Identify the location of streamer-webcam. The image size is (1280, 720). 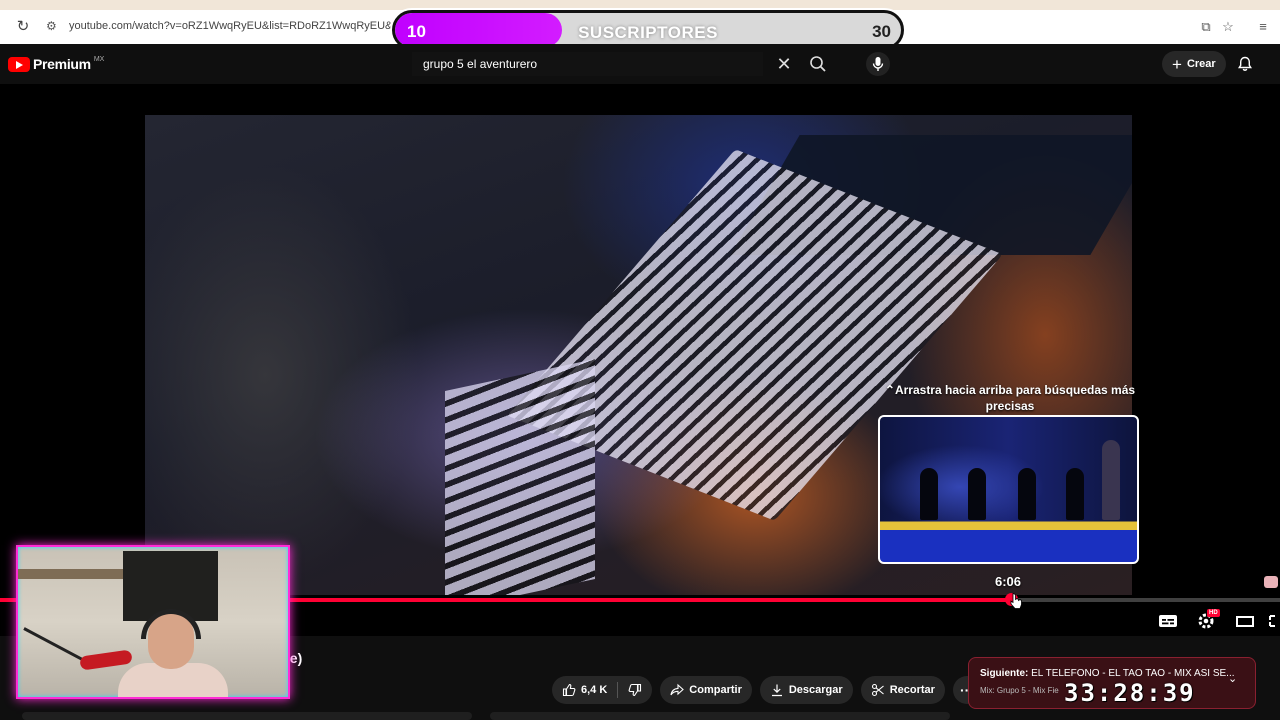
(153, 622).